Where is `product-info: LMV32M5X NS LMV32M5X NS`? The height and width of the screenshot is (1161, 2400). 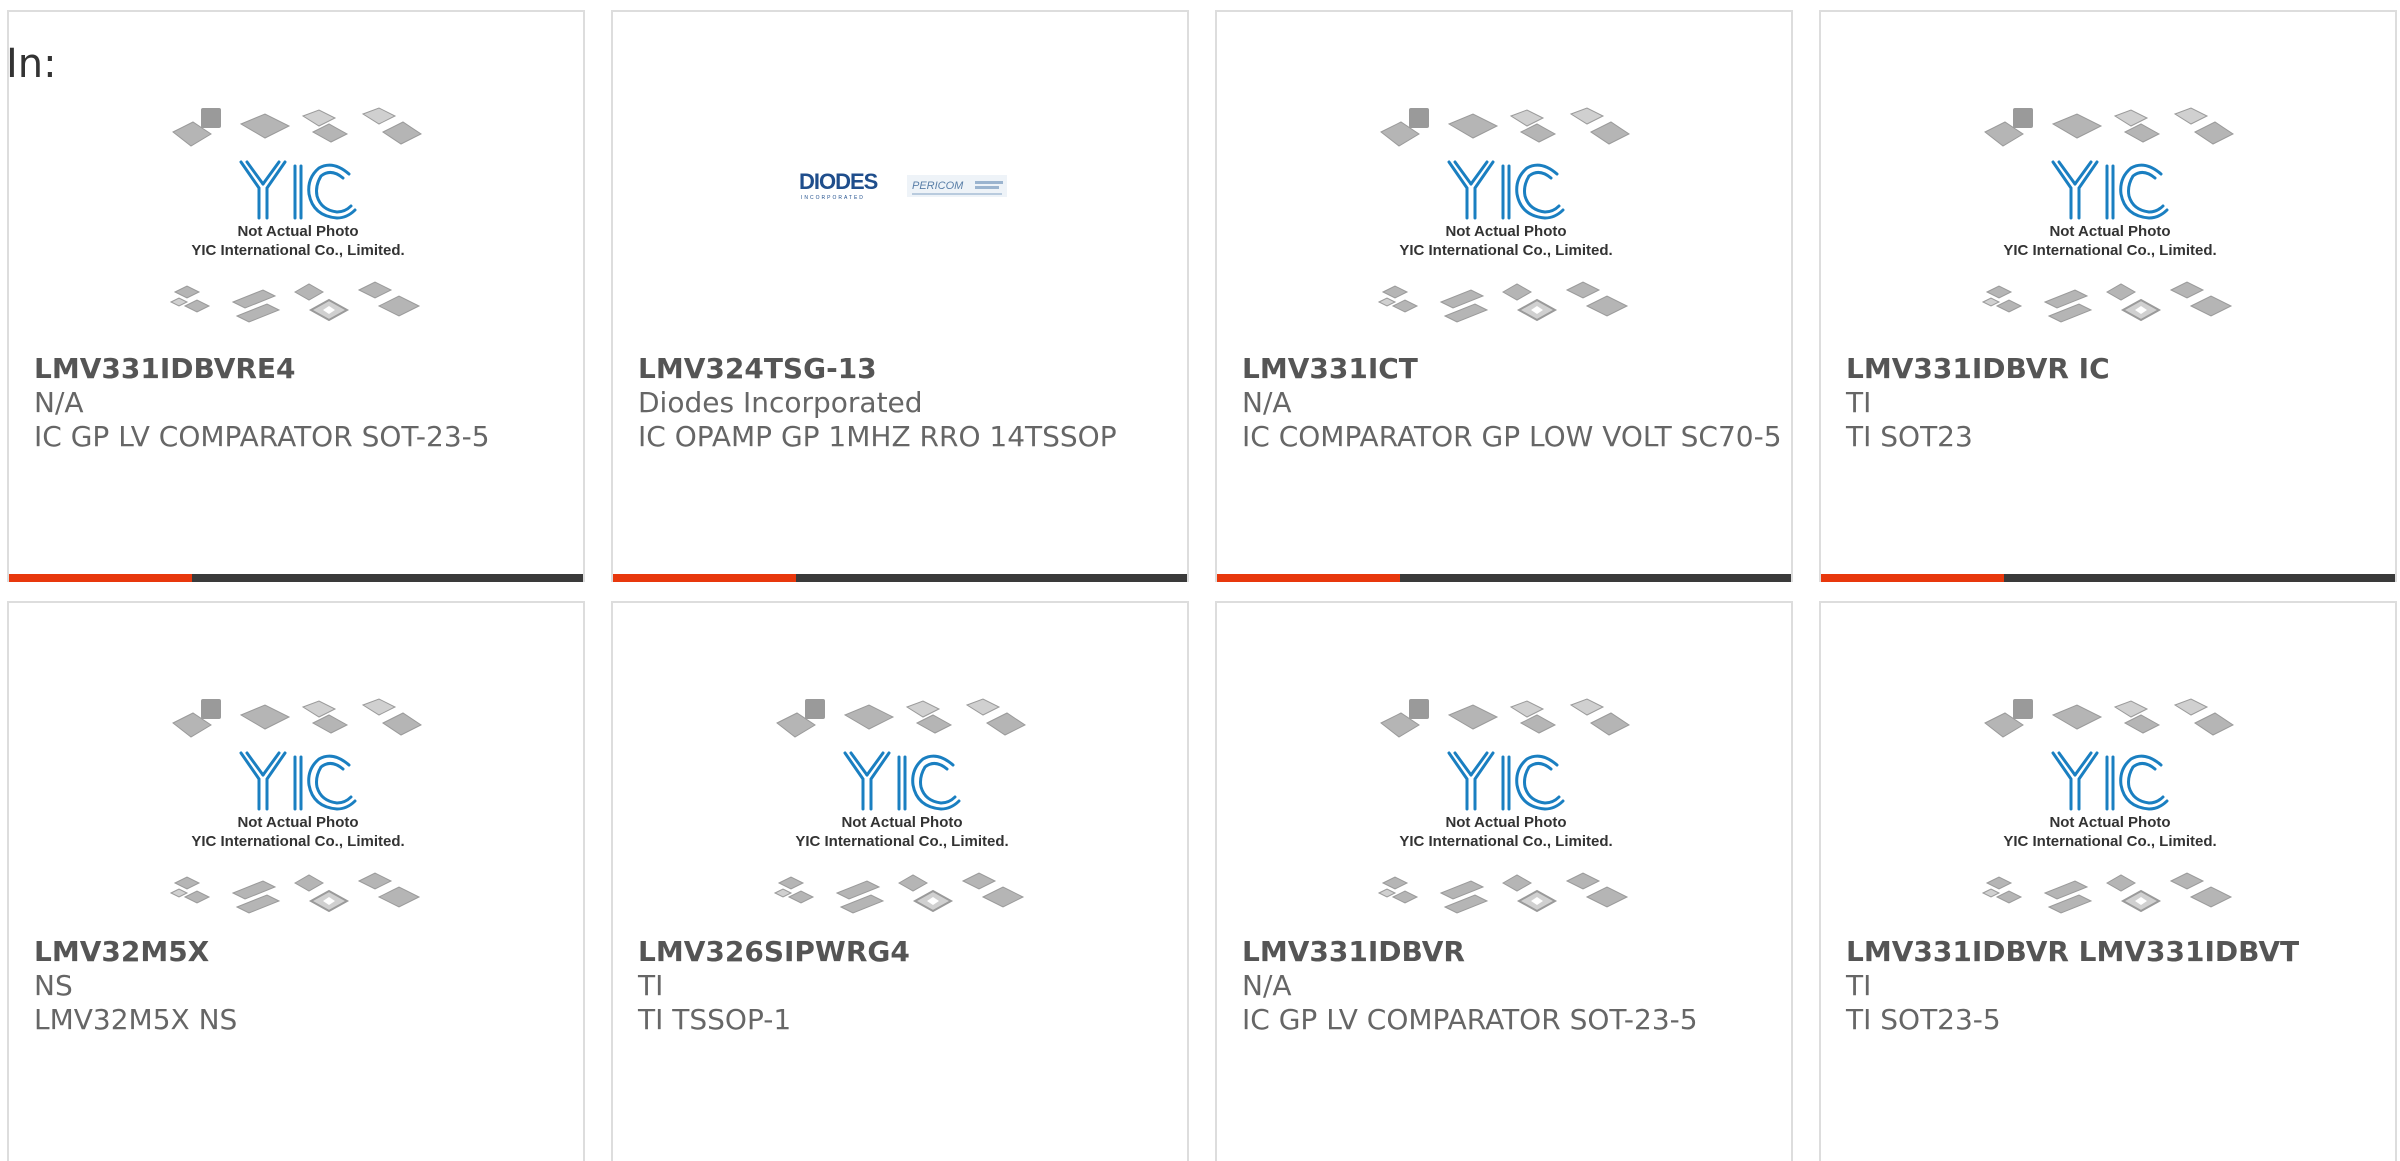
product-info: LMV32M5X NS LMV32M5X NS is located at coordinates (304, 986).